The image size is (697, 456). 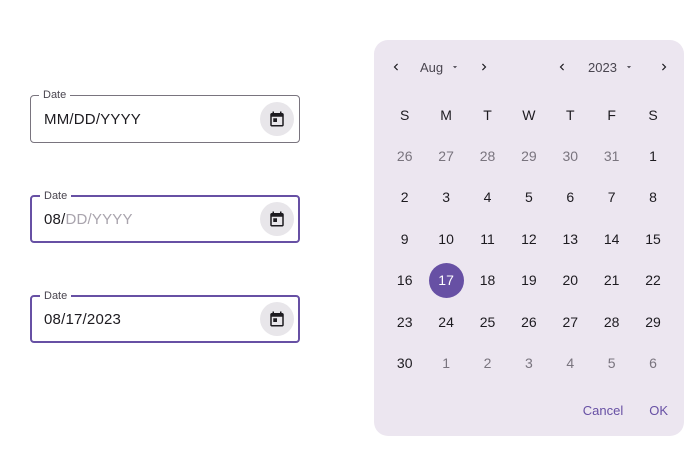 What do you see at coordinates (658, 410) in the screenshot?
I see `ok-button: OK` at bounding box center [658, 410].